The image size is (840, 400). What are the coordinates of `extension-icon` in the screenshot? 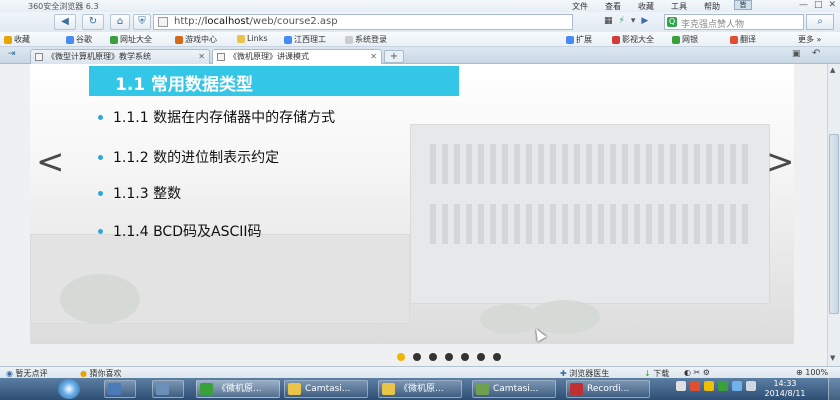 It's located at (570, 39).